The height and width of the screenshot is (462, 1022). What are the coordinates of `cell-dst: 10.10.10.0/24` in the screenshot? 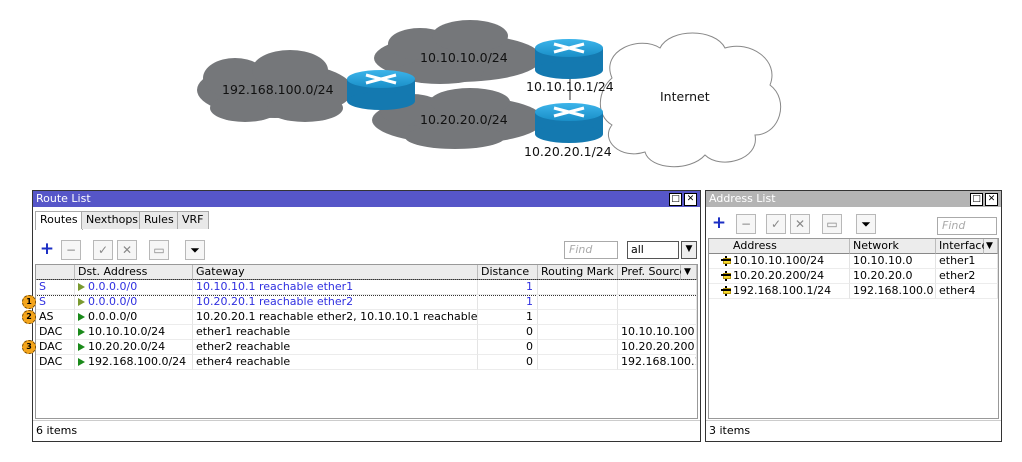 It's located at (134, 332).